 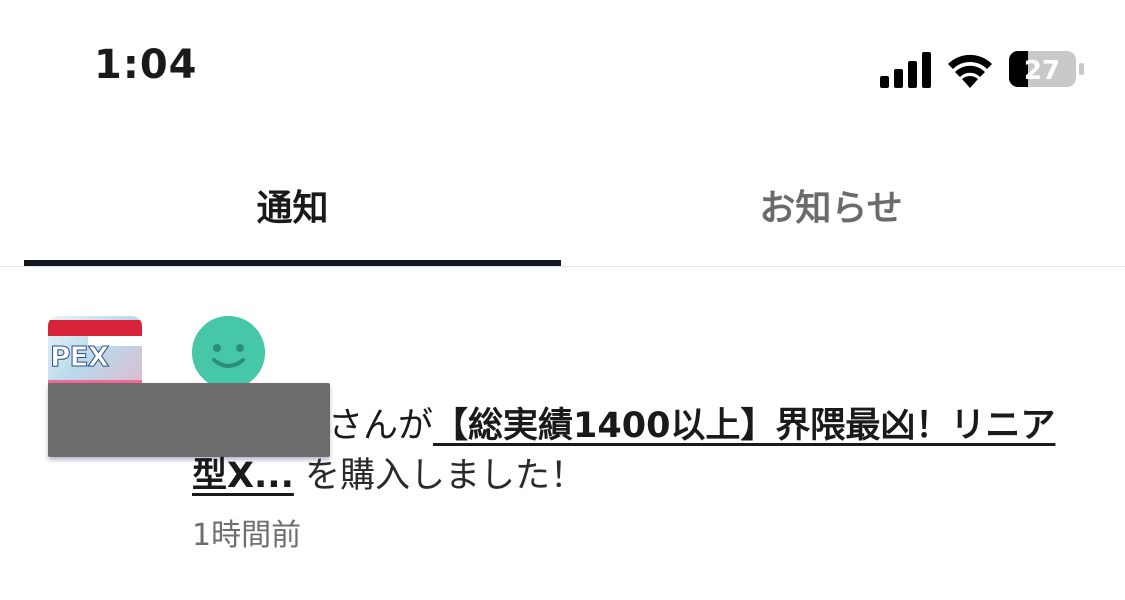 What do you see at coordinates (831, 205) in the screenshot?
I see `tab-announcements: お知らせ` at bounding box center [831, 205].